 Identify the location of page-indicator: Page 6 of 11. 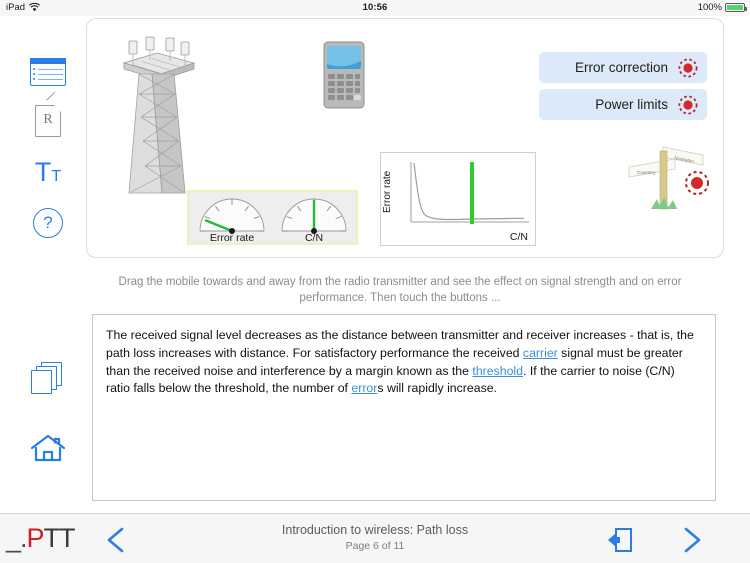
(375, 546).